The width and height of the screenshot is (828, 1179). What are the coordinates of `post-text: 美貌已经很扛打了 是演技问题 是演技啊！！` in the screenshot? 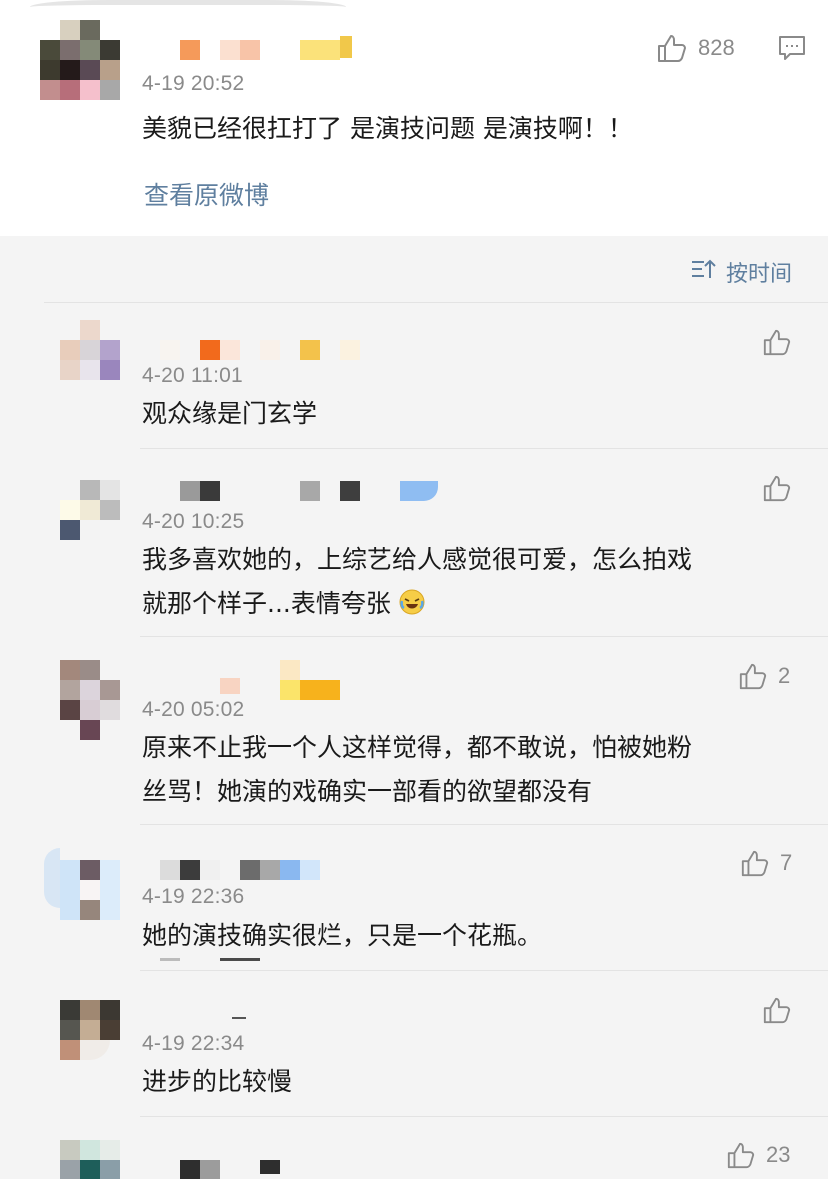 It's located at (387, 128).